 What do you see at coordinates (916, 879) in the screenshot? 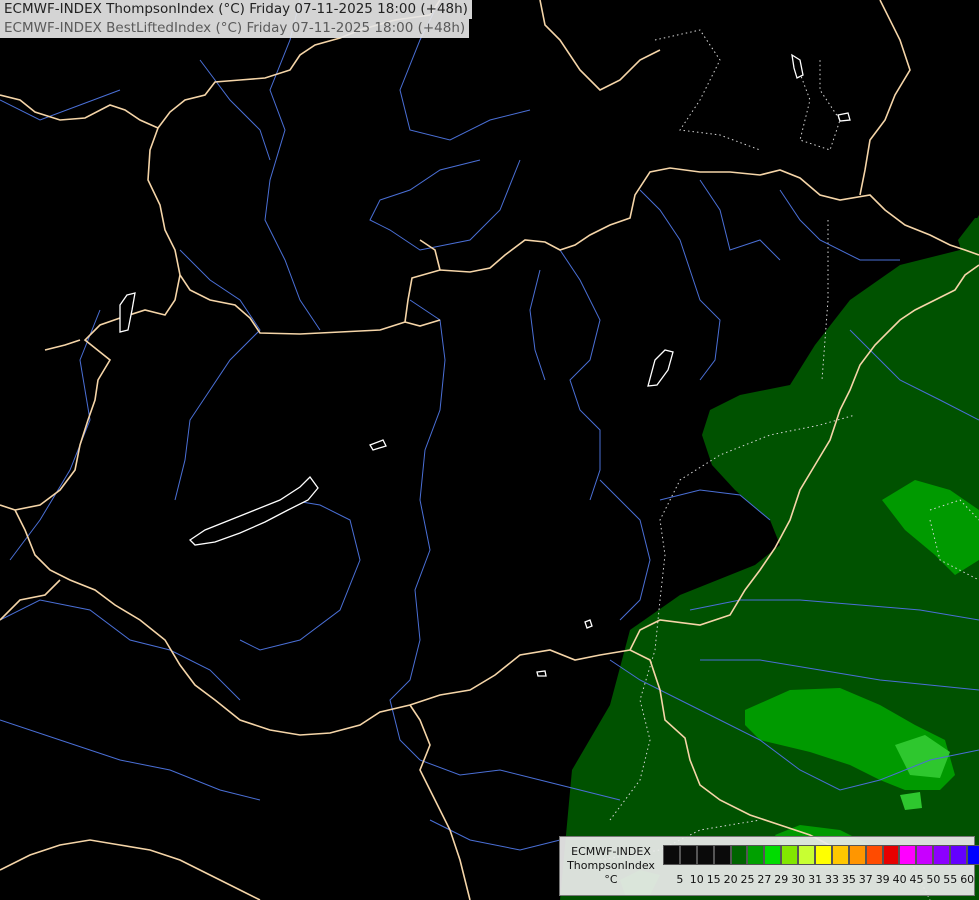
I see `legend-tick-label: 45` at bounding box center [916, 879].